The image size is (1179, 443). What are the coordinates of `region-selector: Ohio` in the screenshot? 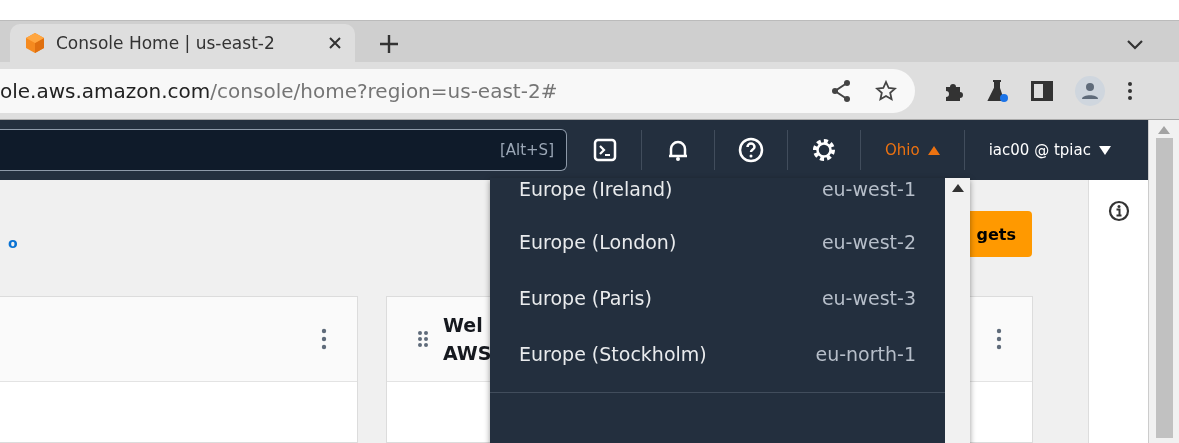 It's located at (913, 150).